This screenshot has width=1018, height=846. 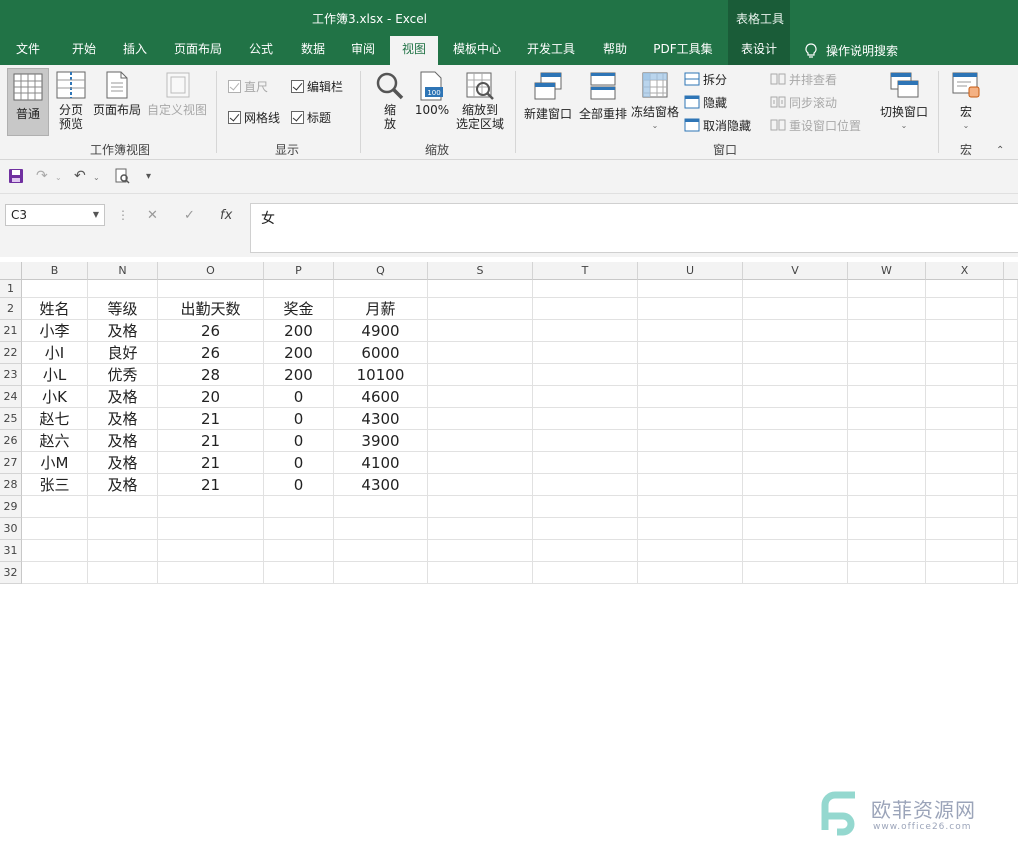 What do you see at coordinates (311, 117) in the screenshot?
I see `headings-checkbox: 标题` at bounding box center [311, 117].